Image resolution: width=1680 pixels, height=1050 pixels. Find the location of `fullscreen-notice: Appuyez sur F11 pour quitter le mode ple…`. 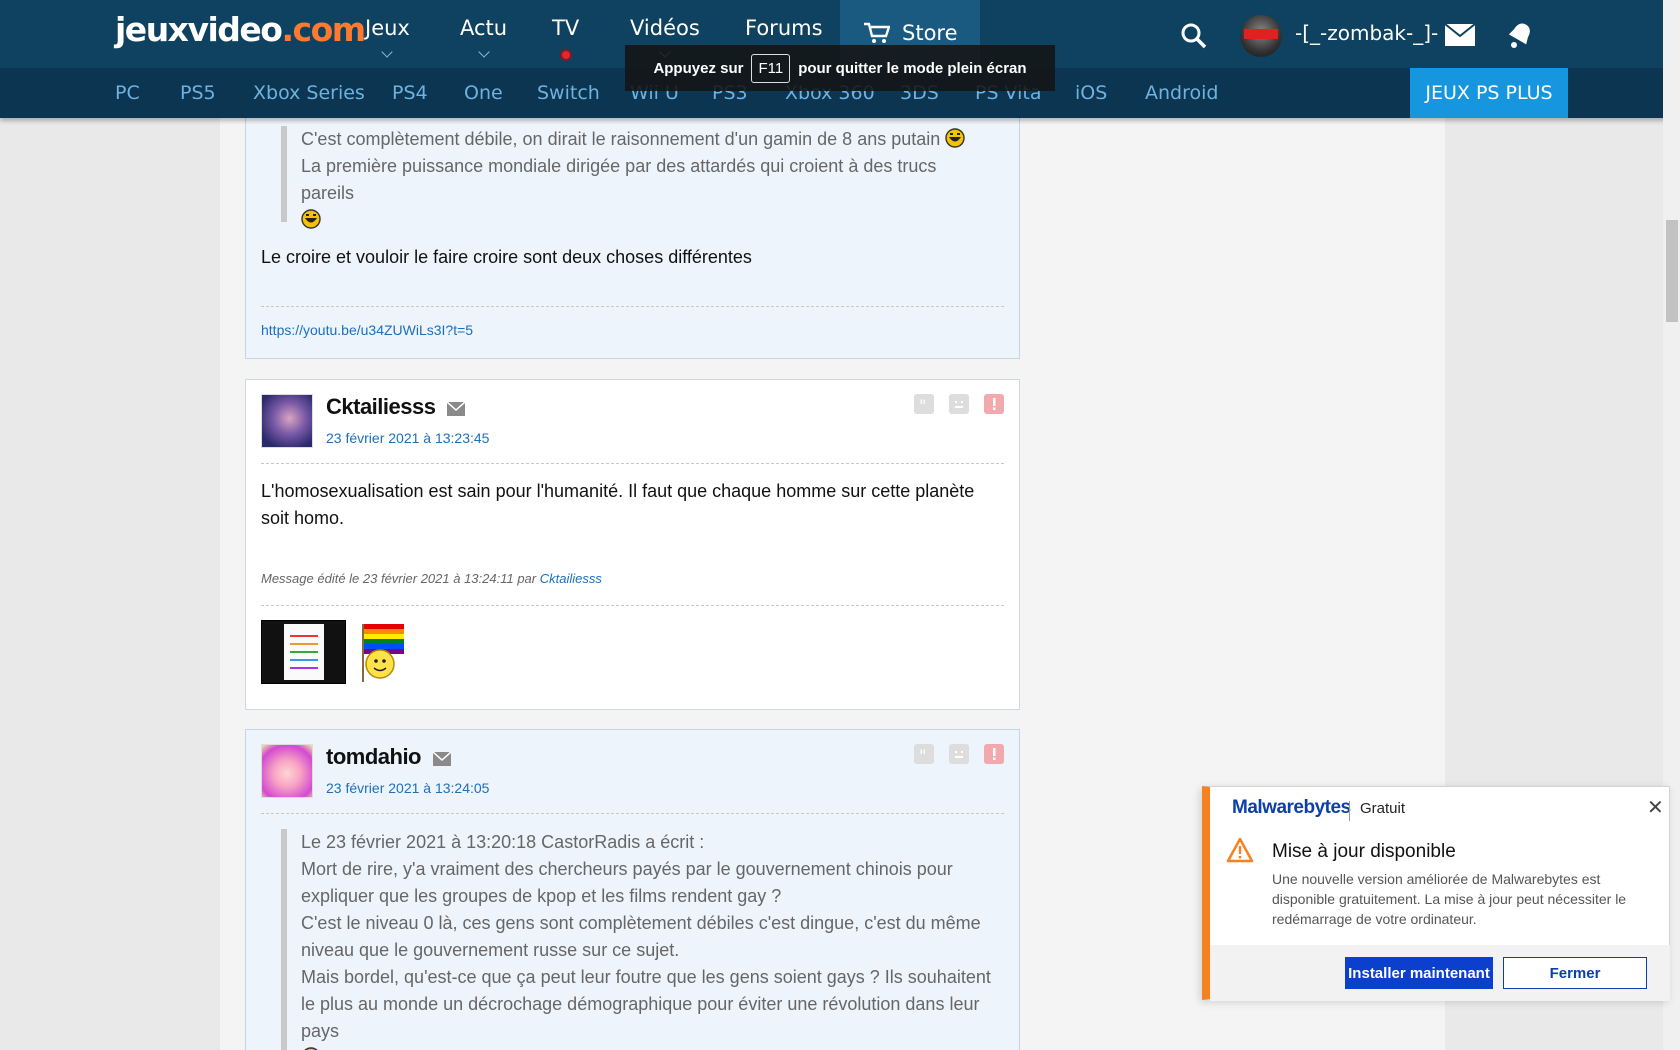

fullscreen-notice: Appuyez sur F11 pour quitter le mode ple… is located at coordinates (840, 68).